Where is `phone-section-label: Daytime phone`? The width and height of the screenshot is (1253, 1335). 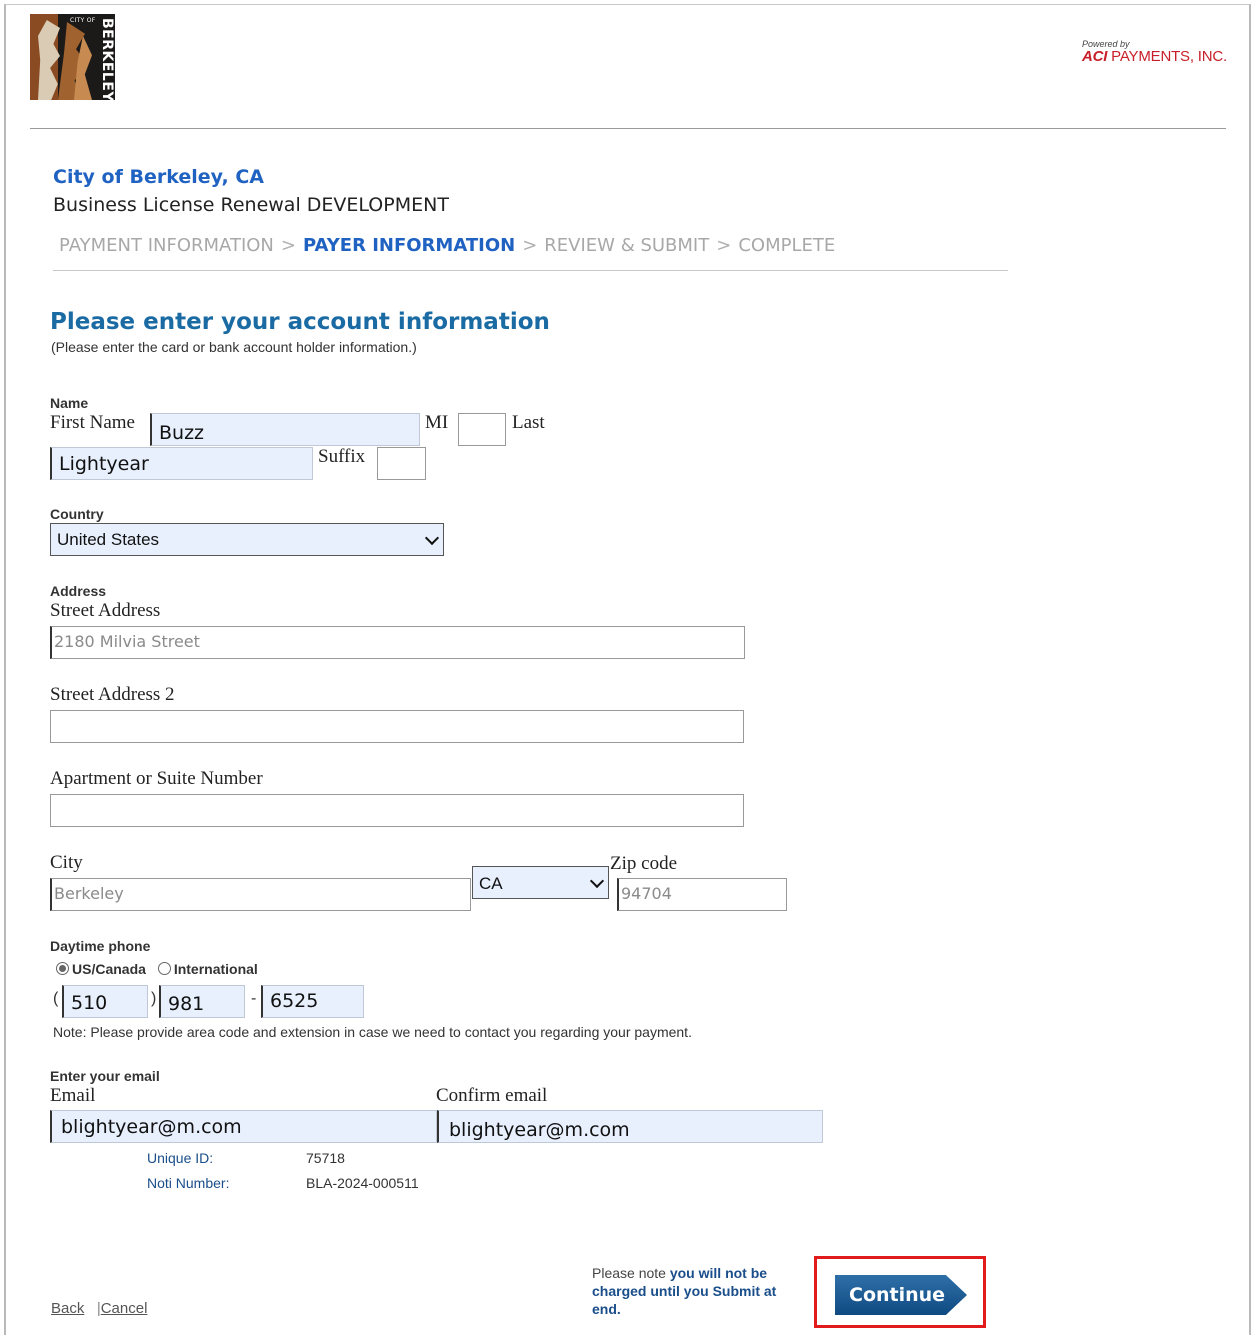
phone-section-label: Daytime phone is located at coordinates (100, 946).